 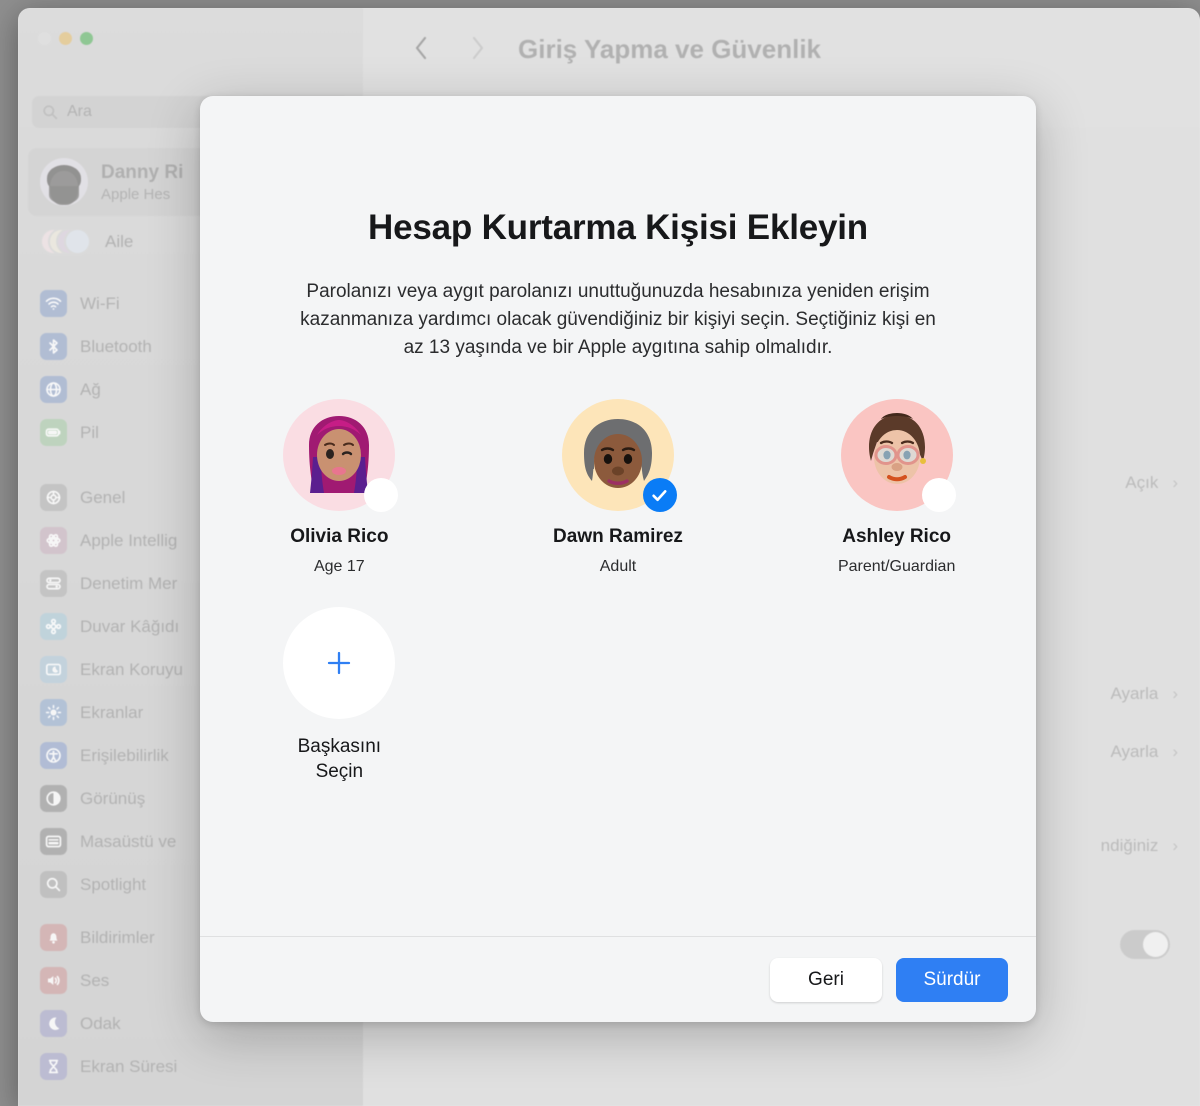 I want to click on sidebar-item-label: Bluetooth, so click(x=116, y=346).